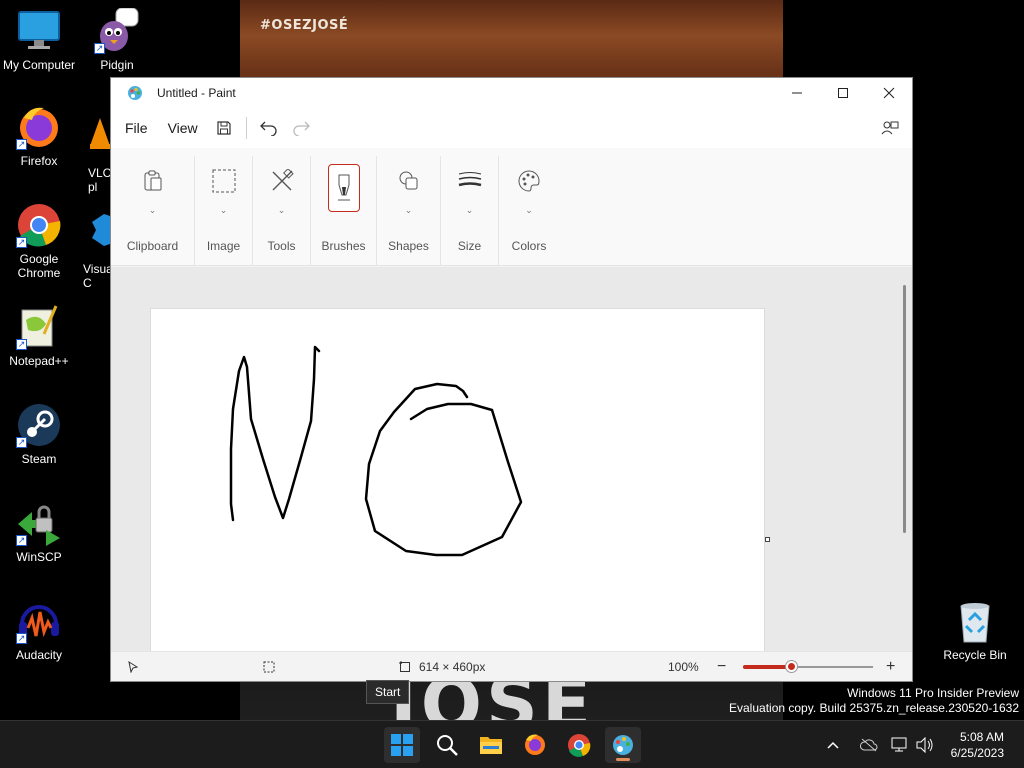 This screenshot has height=768, width=1024. What do you see at coordinates (94, 251) in the screenshot?
I see `desktop-icon-vscode: Visua C` at bounding box center [94, 251].